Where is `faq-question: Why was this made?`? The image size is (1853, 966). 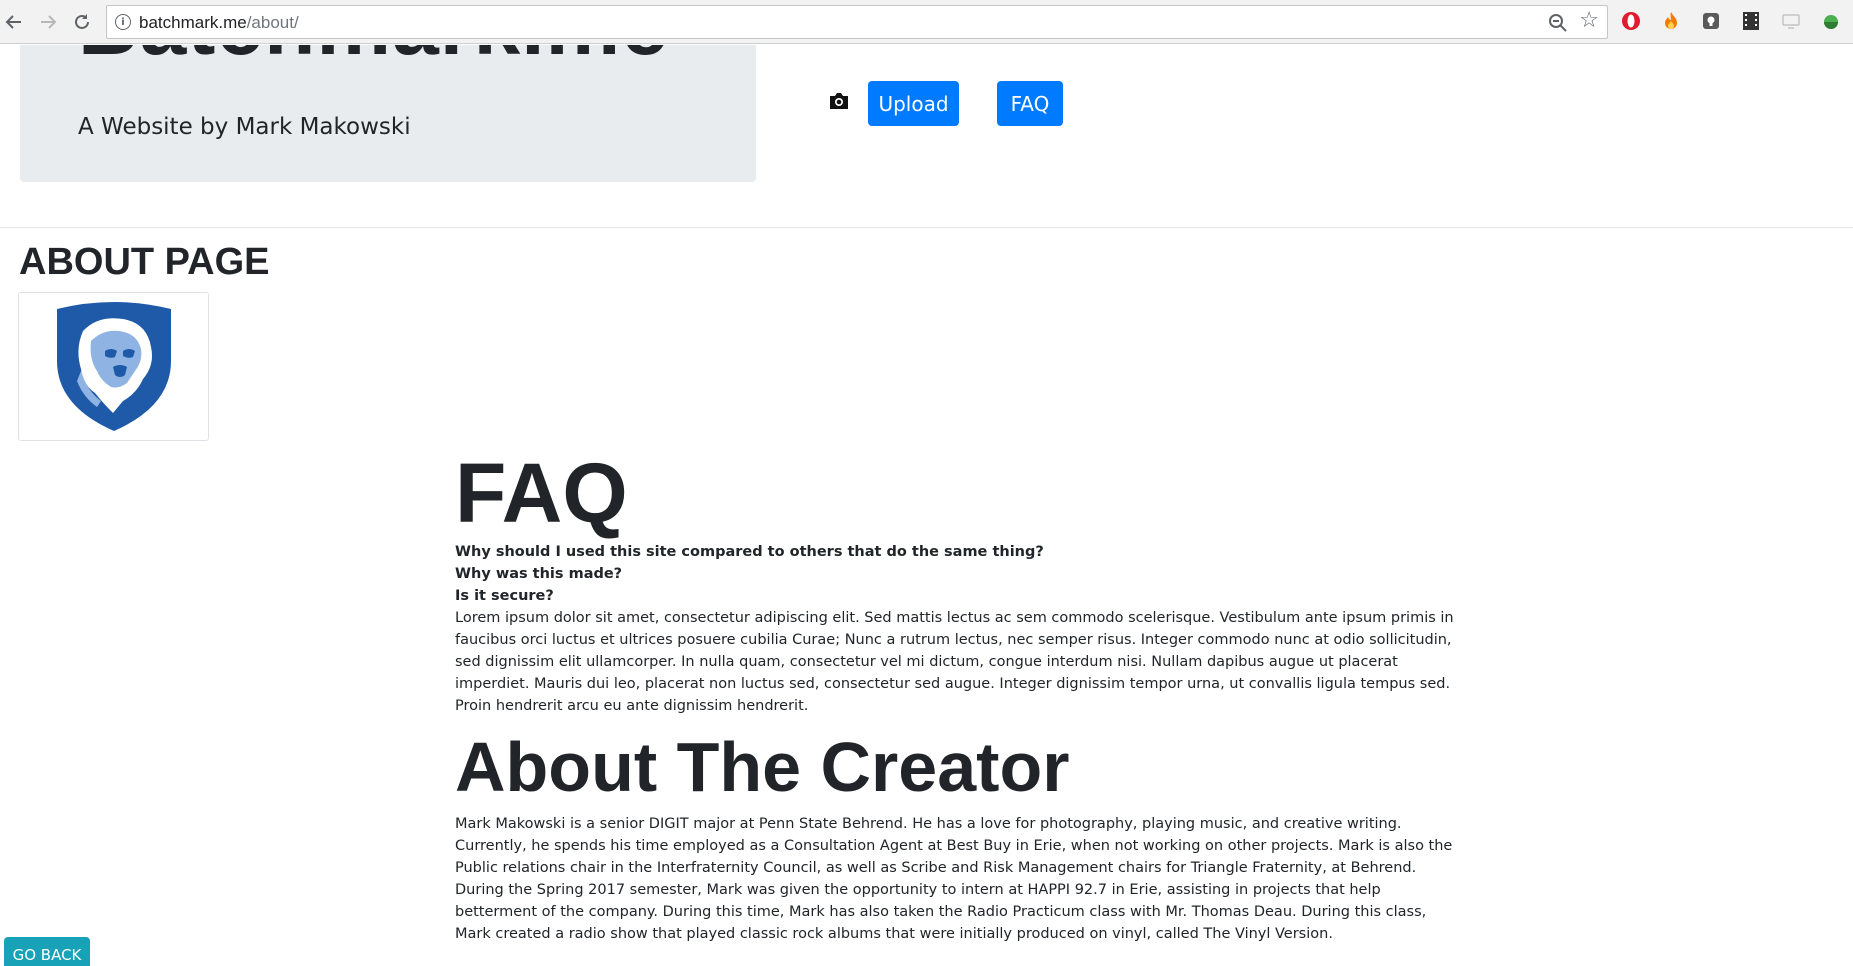
faq-question: Why was this made? is located at coordinates (539, 574).